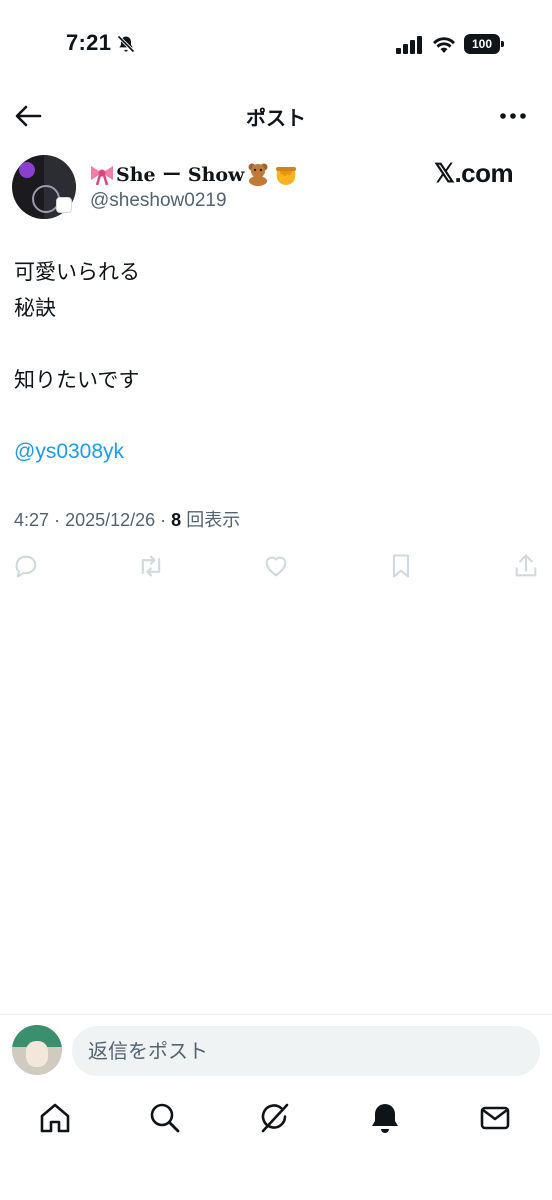 This screenshot has height=1200, width=552. I want to click on repost-icon, so click(151, 566).